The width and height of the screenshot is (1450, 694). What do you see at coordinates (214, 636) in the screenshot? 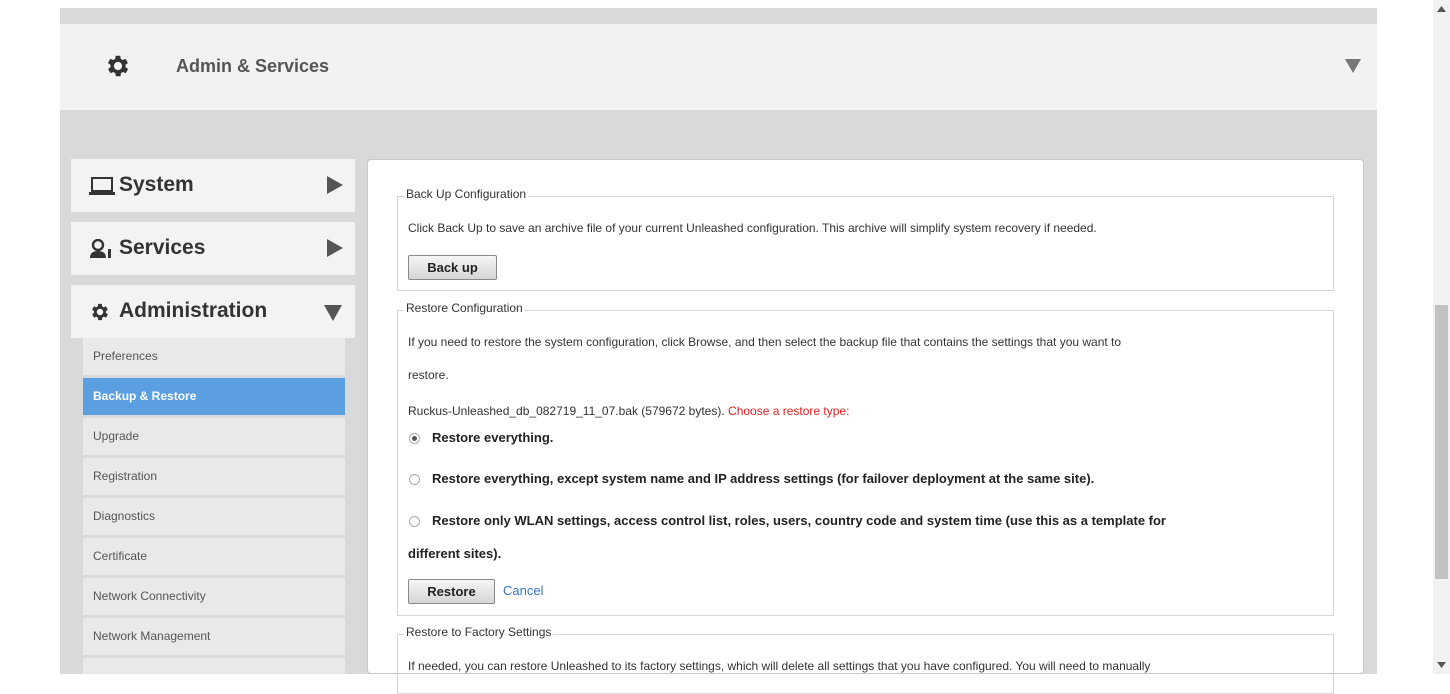
I see `sidebar-item-network-management: Network Management` at bounding box center [214, 636].